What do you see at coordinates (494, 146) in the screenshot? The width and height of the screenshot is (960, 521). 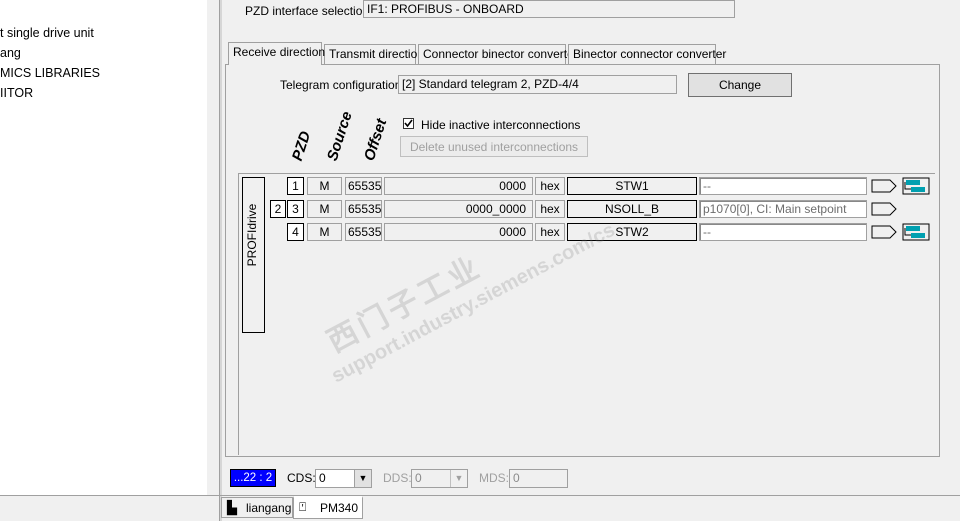 I see `delete-unused-button: Delete unused interconnections` at bounding box center [494, 146].